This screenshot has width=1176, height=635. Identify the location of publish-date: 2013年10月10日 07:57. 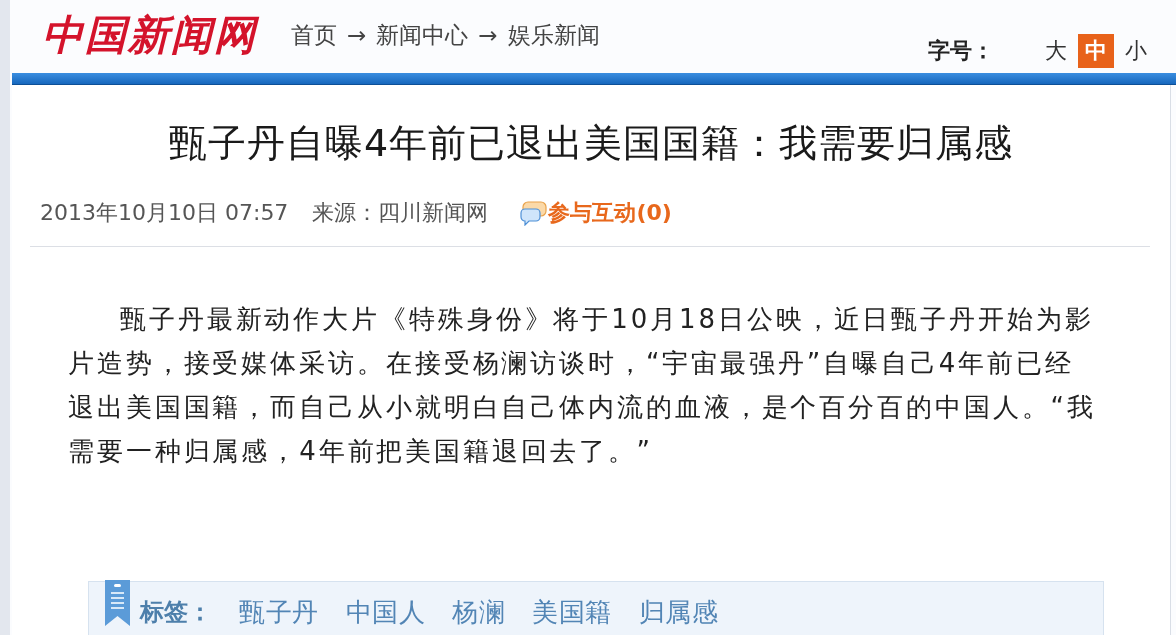
(164, 213).